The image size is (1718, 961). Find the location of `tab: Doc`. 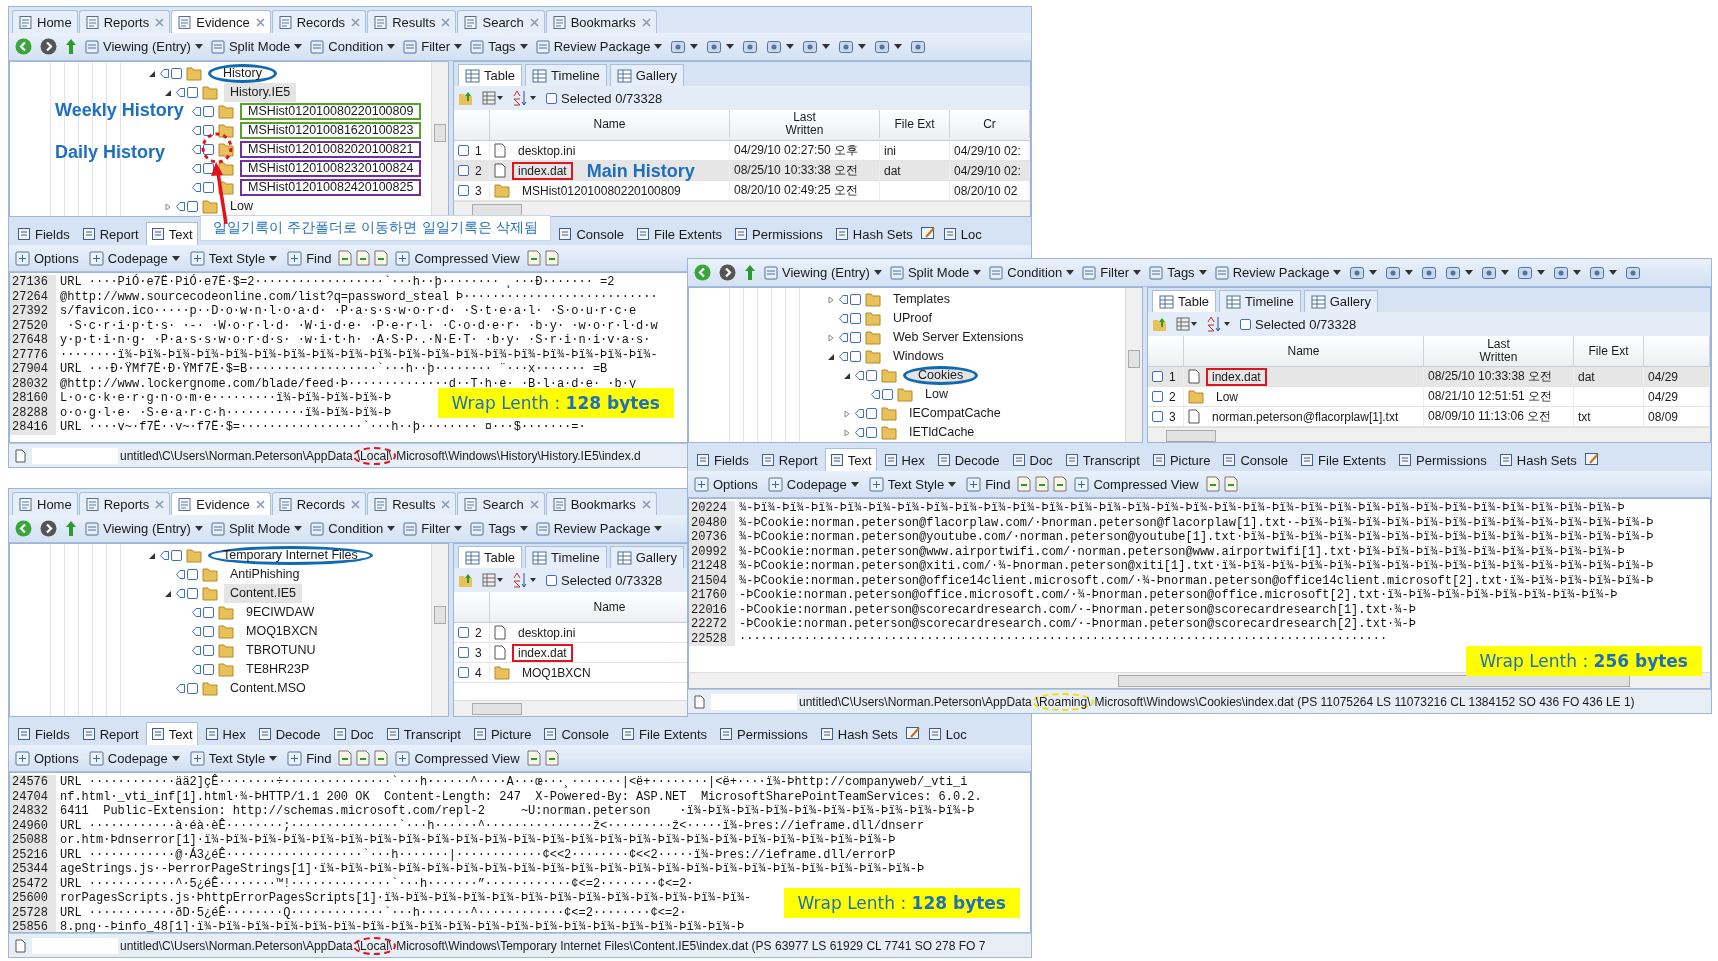

tab: Doc is located at coordinates (1032, 459).